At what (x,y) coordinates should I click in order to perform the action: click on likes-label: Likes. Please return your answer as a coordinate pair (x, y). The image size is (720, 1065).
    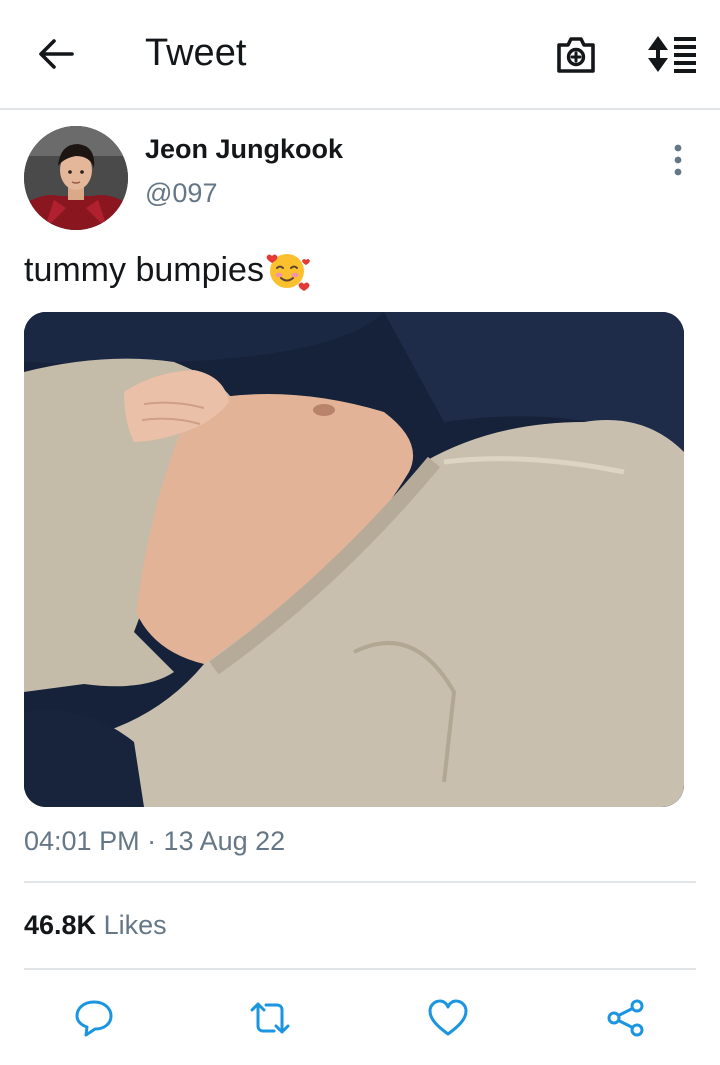
    Looking at the image, I should click on (135, 925).